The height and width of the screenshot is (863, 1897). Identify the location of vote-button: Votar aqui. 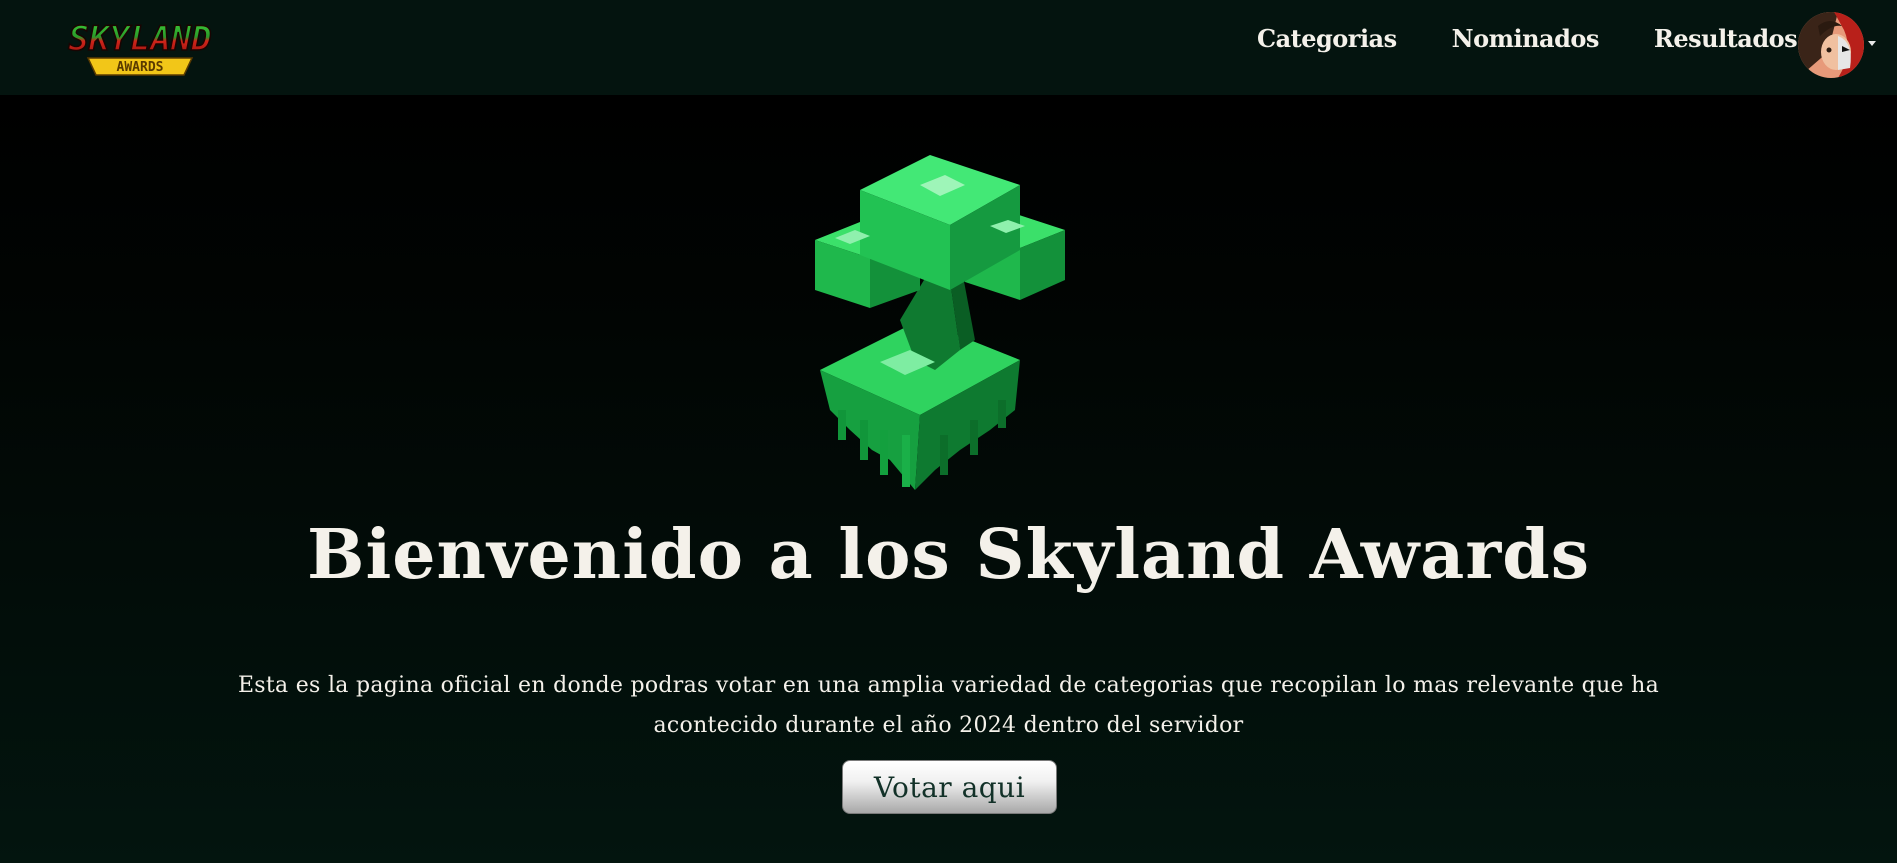
(949, 787).